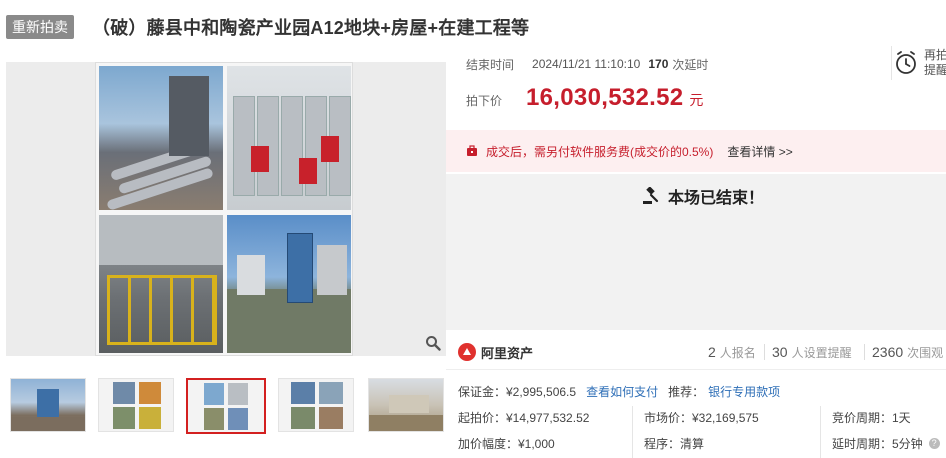 This screenshot has height=458, width=946. Describe the element at coordinates (888, 352) in the screenshot. I see `view-count: 2360` at that location.